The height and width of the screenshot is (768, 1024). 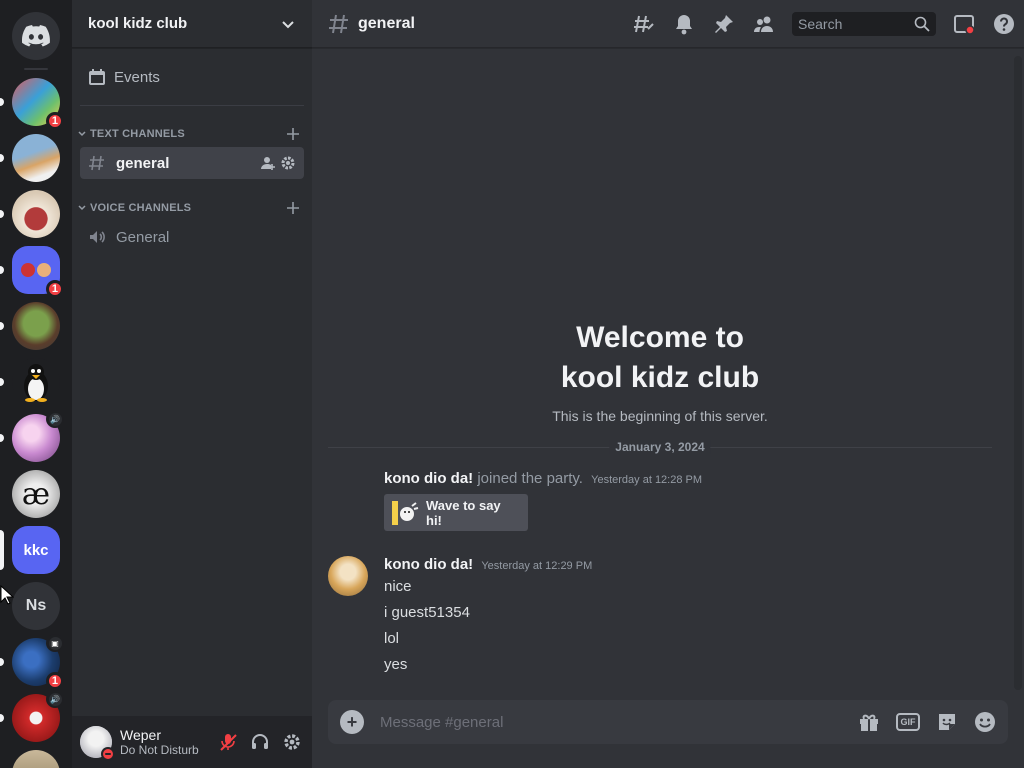 I want to click on event-badge: ▣, so click(x=55, y=643).